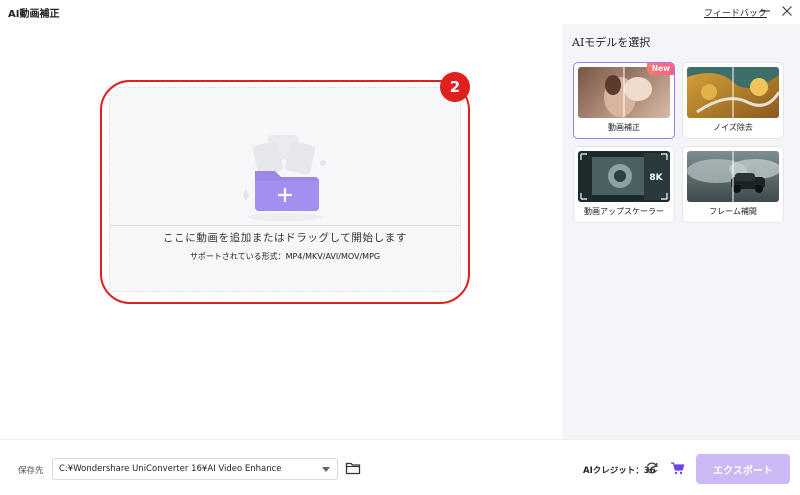 This screenshot has height=495, width=800. I want to click on model-label: フレーム補間, so click(733, 211).